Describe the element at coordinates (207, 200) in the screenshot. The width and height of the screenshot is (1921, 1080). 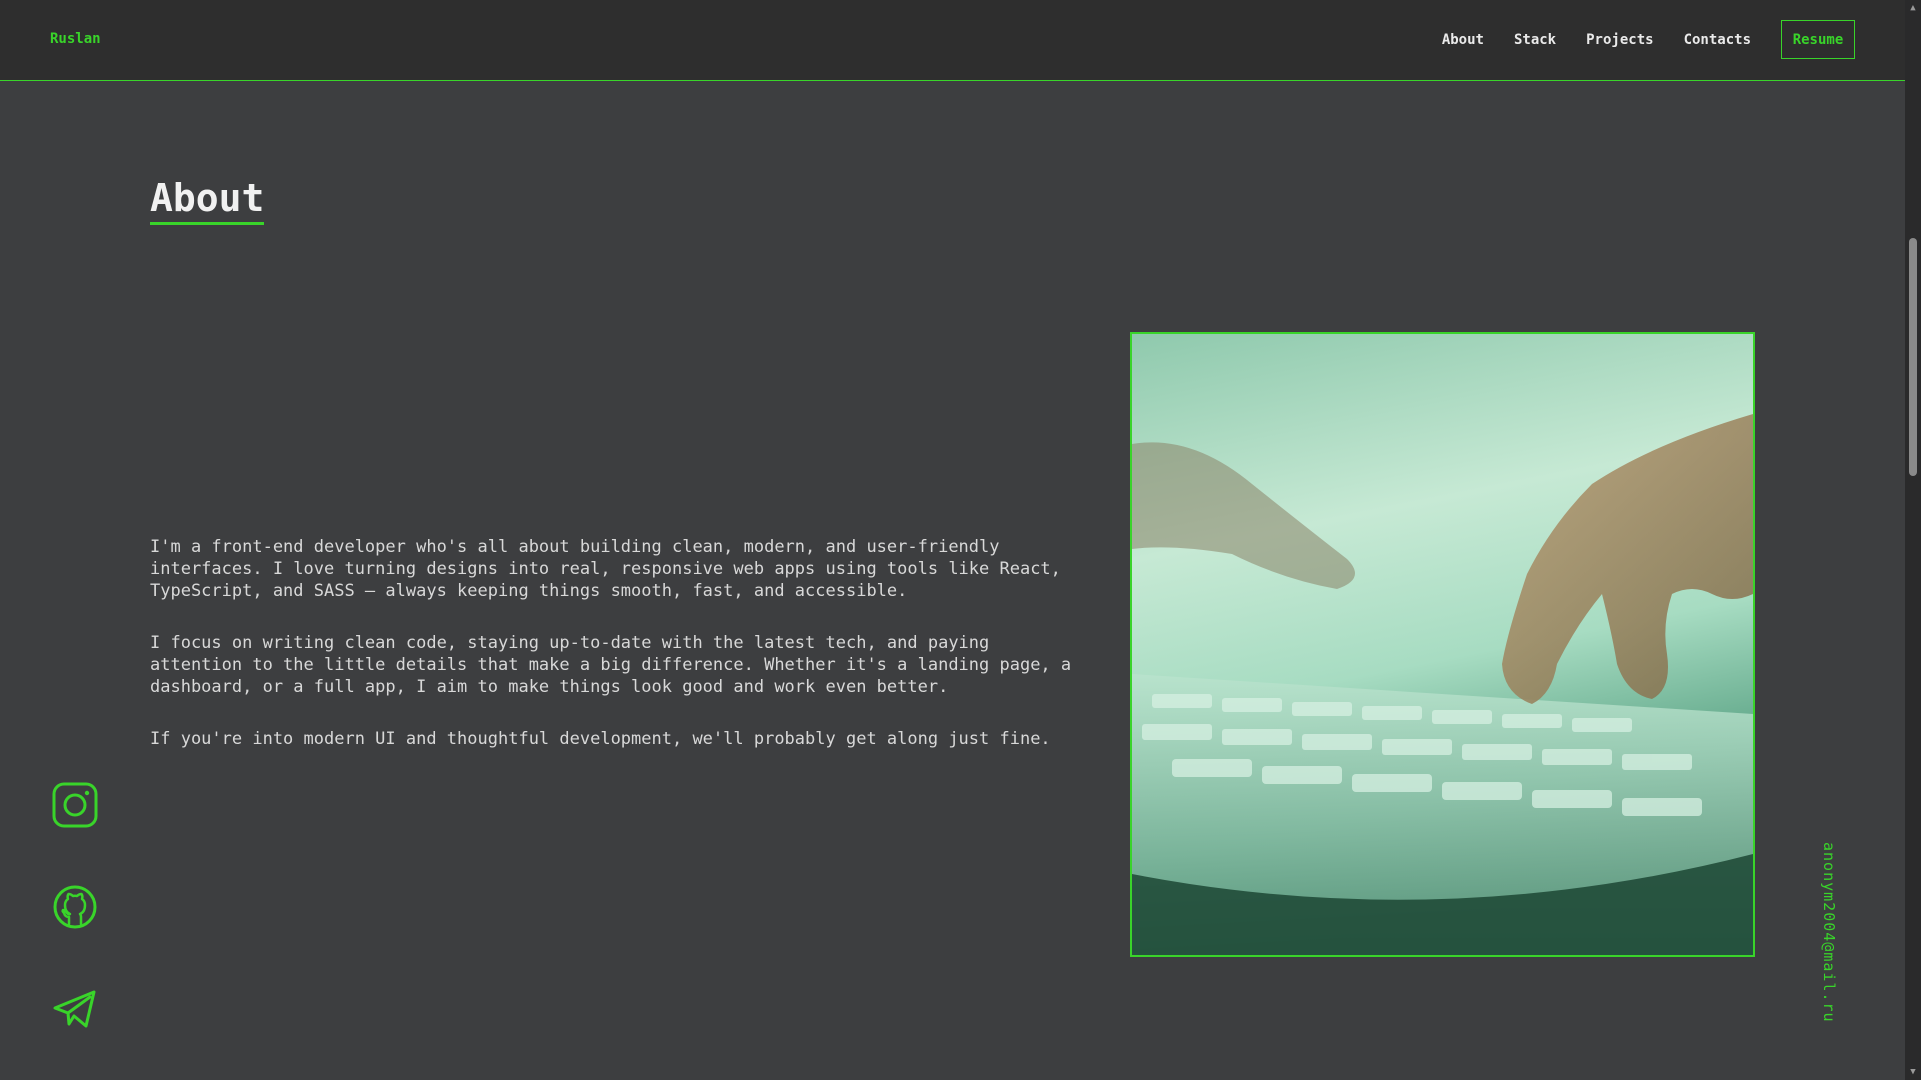
I see `about-title: About` at that location.